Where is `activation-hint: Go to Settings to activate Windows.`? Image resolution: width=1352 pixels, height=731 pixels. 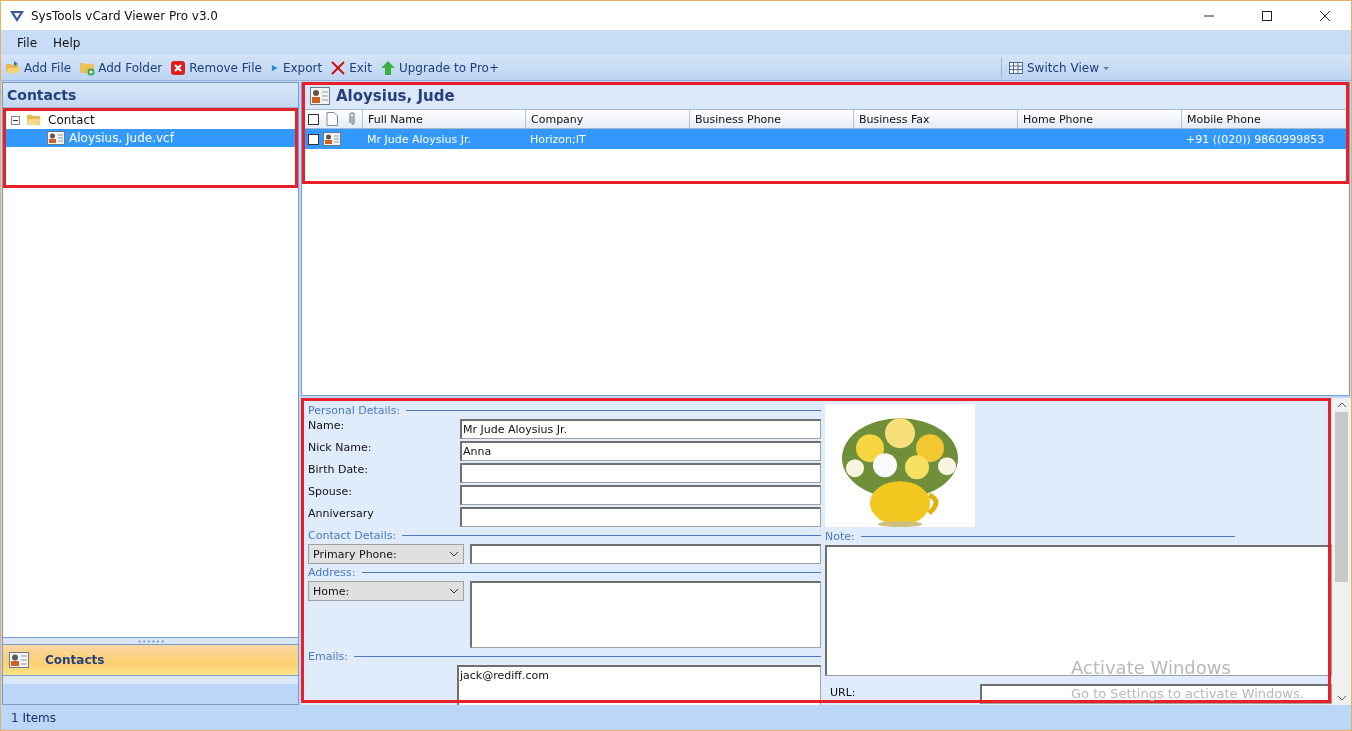
activation-hint: Go to Settings to activate Windows. is located at coordinates (1187, 693).